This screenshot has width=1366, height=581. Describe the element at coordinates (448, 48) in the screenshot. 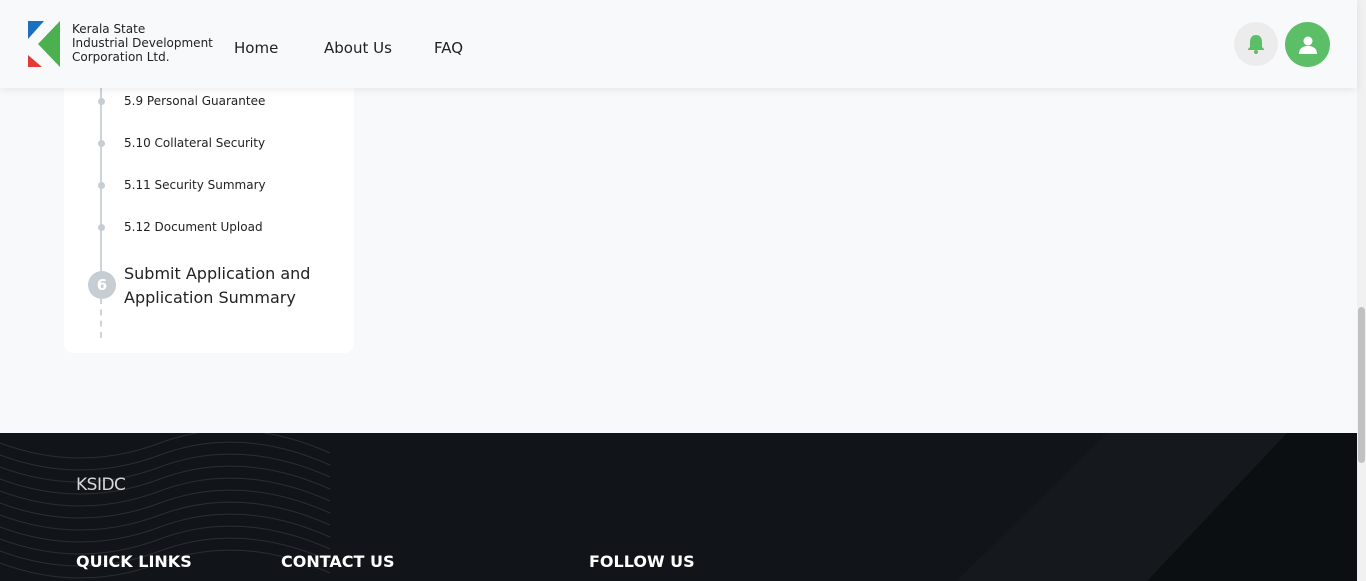

I see `nav-faq: FAQ` at that location.